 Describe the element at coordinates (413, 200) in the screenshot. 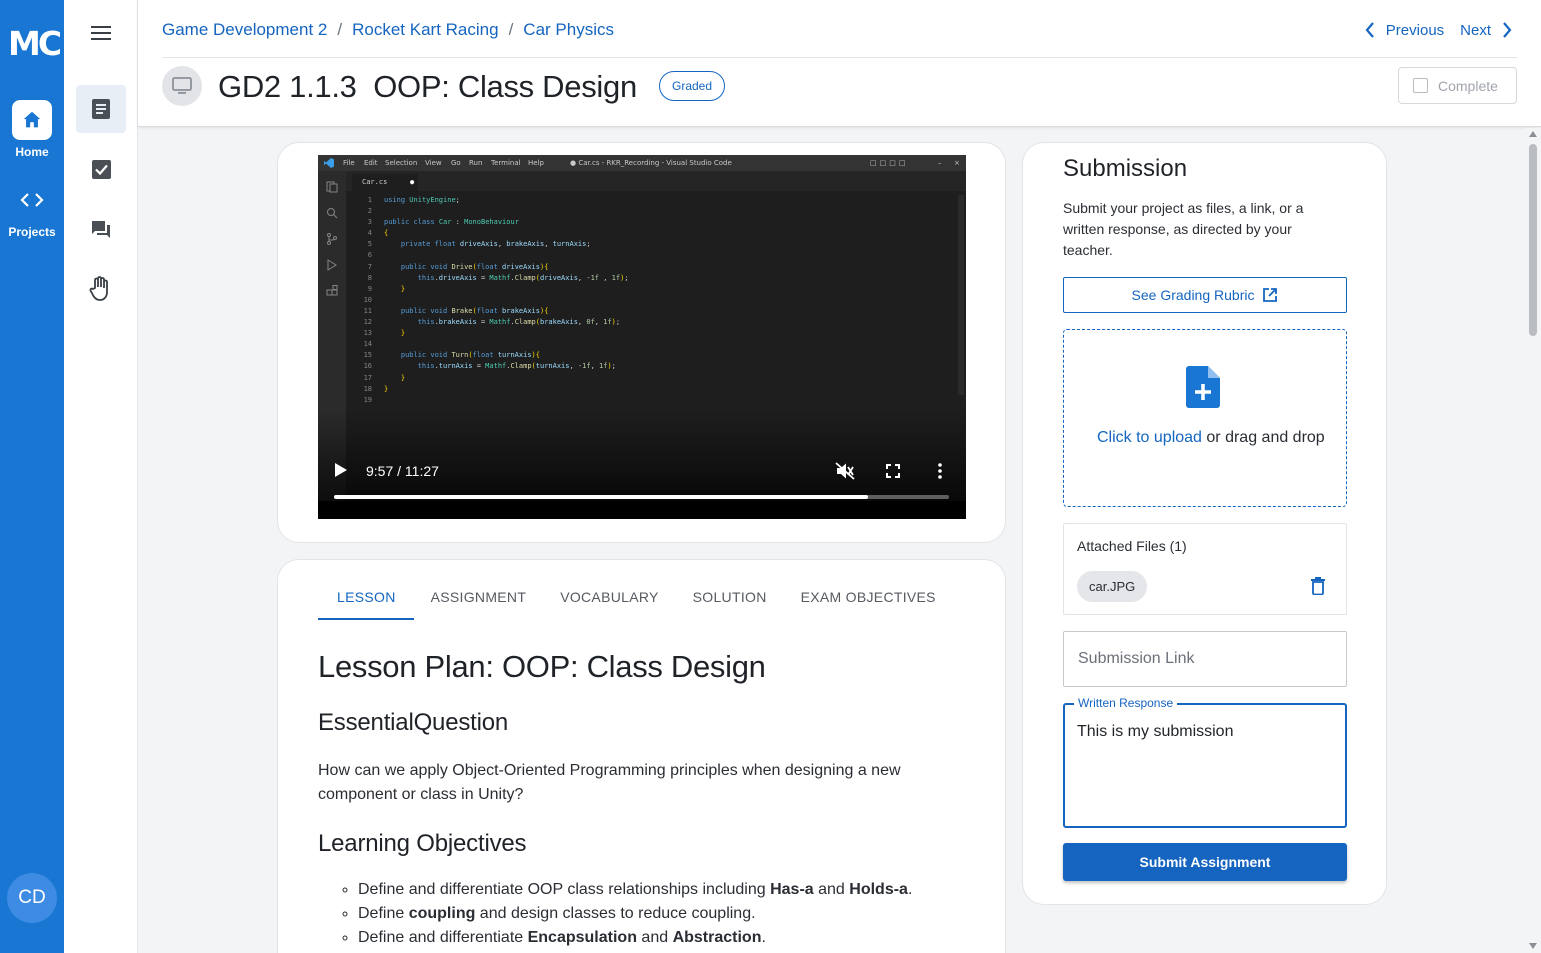

I see `code-line: 1 using UnityEngine;` at that location.